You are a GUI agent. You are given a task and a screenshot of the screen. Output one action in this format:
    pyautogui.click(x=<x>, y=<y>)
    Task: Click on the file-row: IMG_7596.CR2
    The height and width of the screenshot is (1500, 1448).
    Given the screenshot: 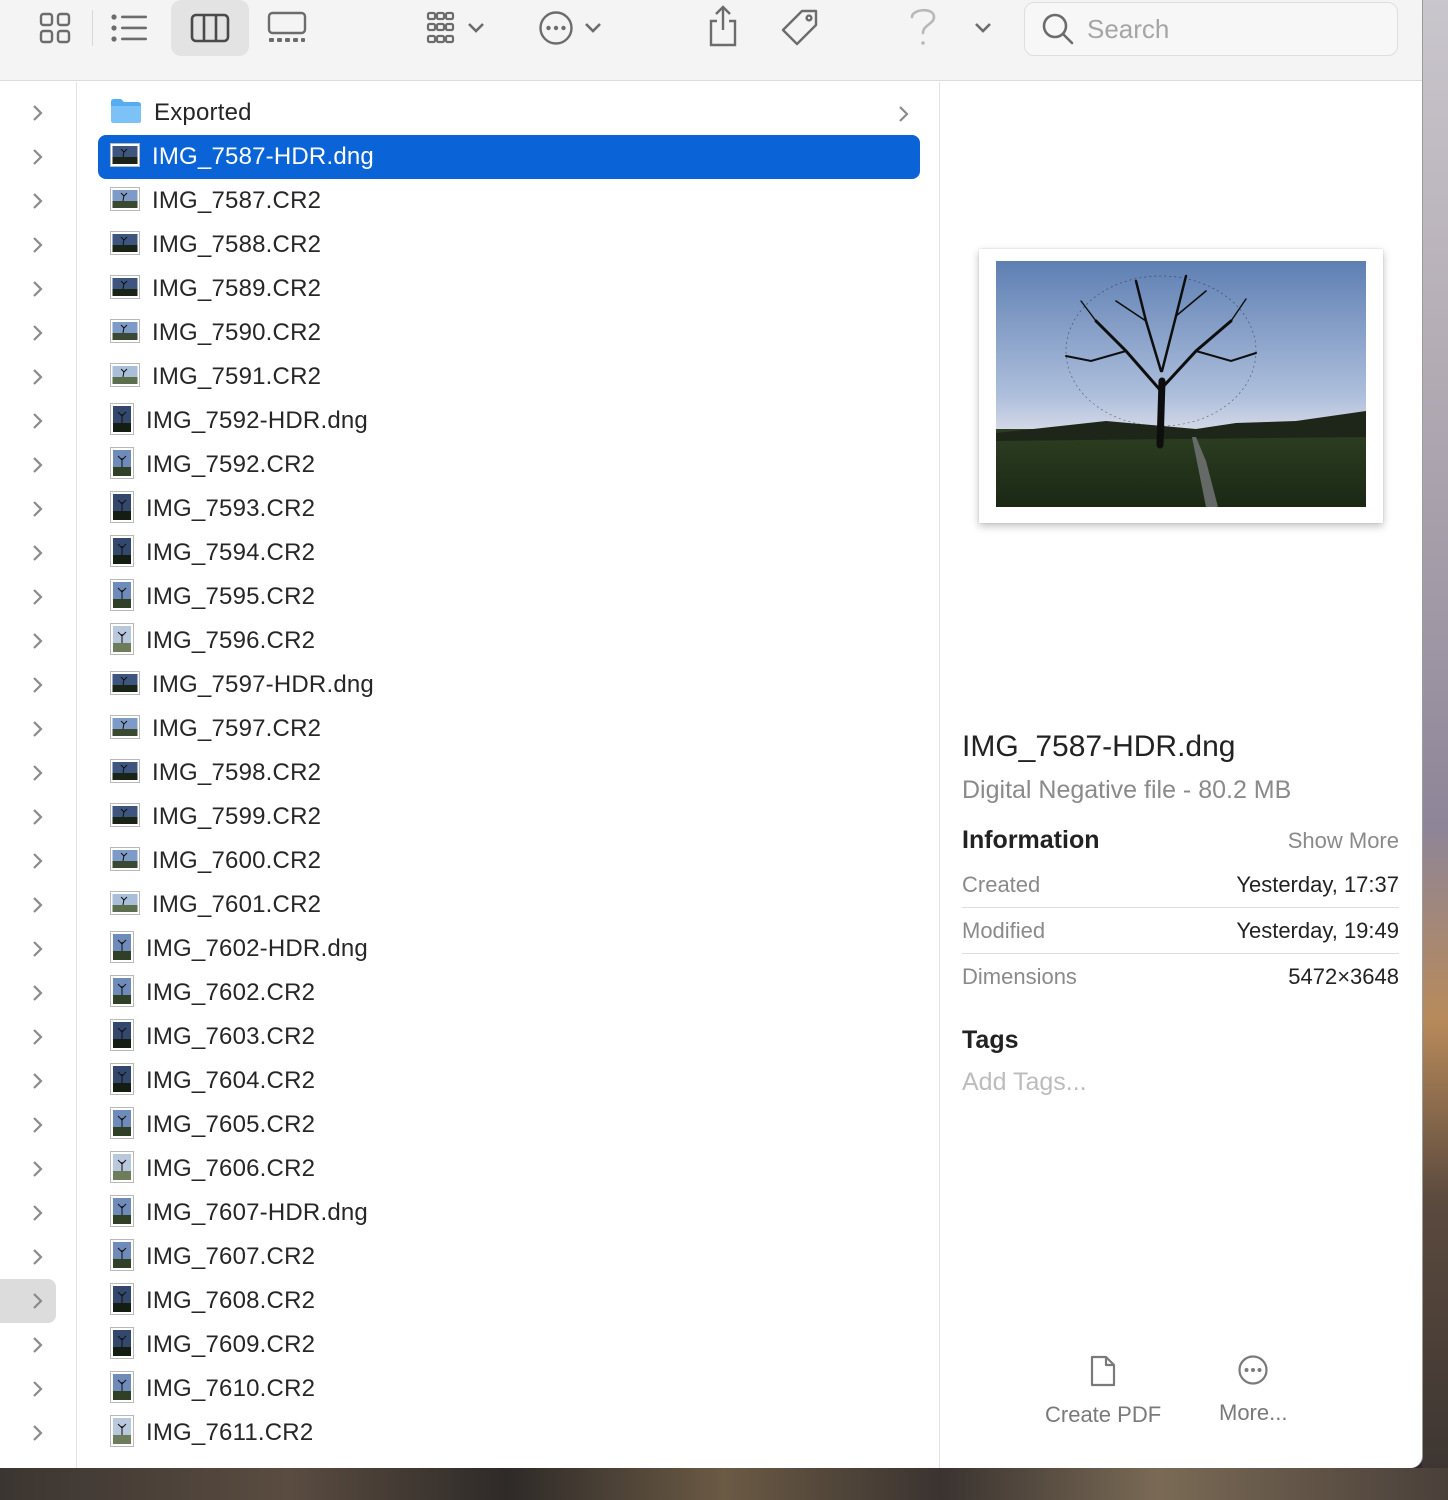 What is the action you would take?
    pyautogui.click(x=509, y=641)
    